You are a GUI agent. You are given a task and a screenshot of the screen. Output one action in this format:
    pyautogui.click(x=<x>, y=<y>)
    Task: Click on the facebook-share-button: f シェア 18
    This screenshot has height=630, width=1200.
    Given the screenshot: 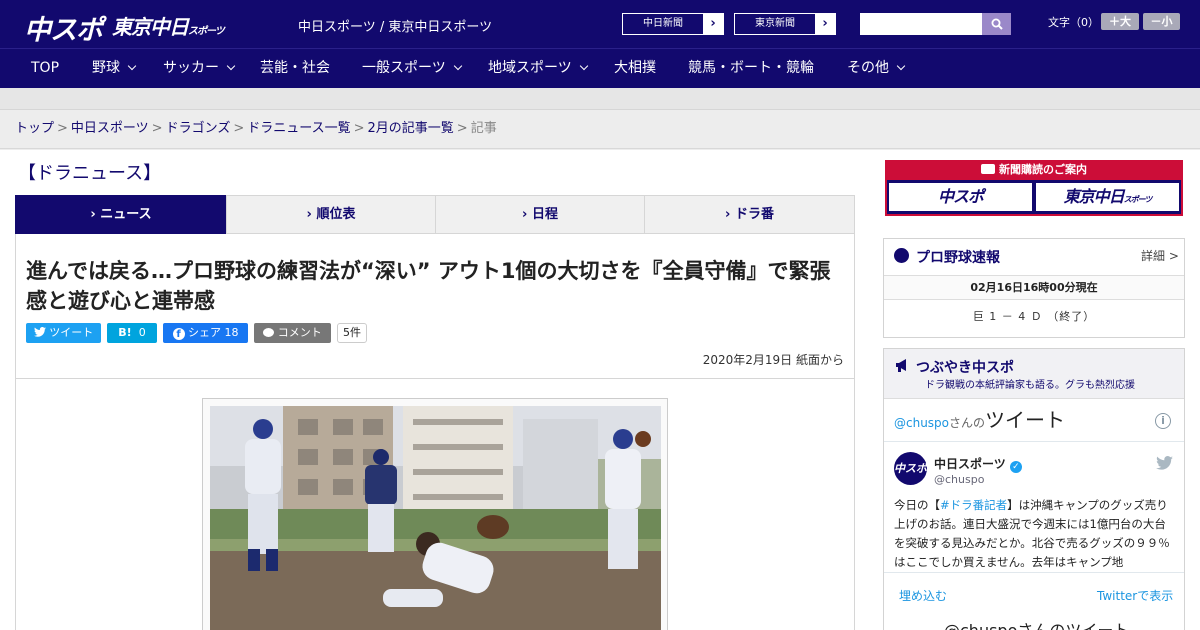 What is the action you would take?
    pyautogui.click(x=205, y=333)
    